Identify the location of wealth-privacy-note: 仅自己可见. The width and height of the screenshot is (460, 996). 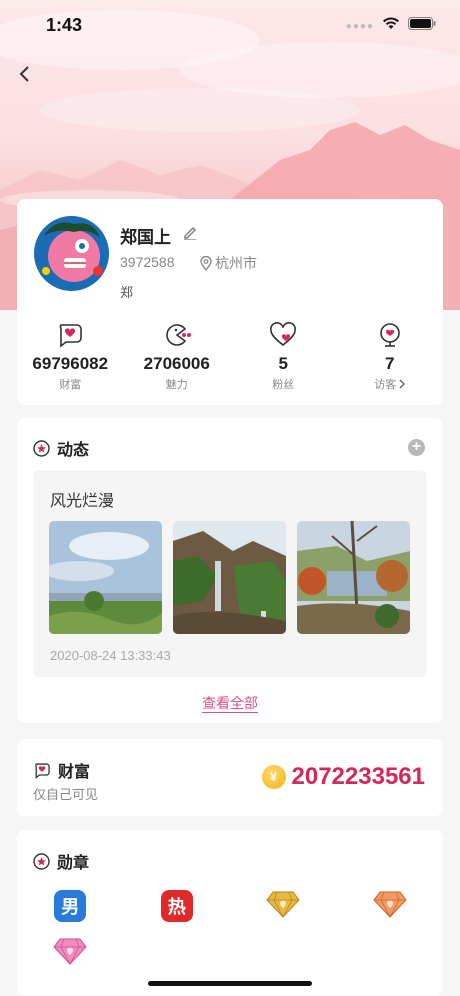
(66, 794).